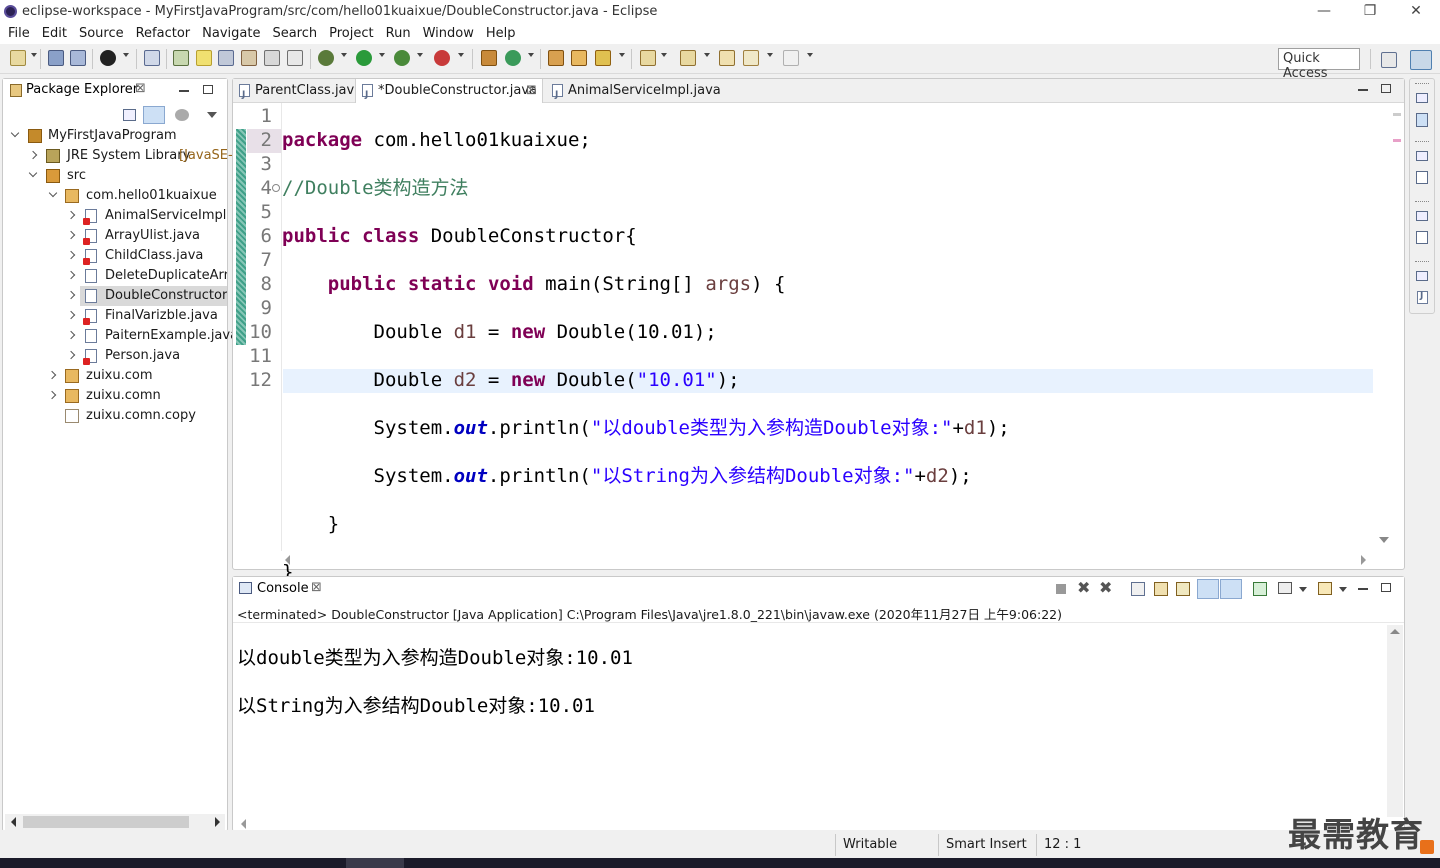  Describe the element at coordinates (272, 58) in the screenshot. I see `show-whitespace-icon` at that location.